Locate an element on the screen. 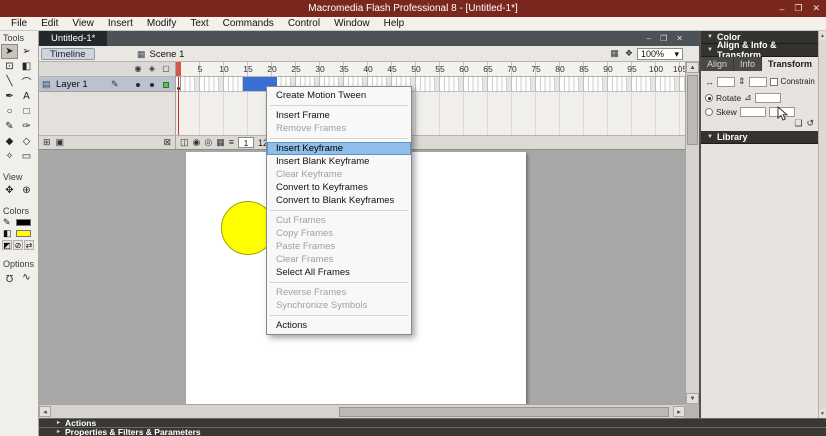 This screenshot has height=436, width=826. menu-modify: Modify is located at coordinates (161, 23).